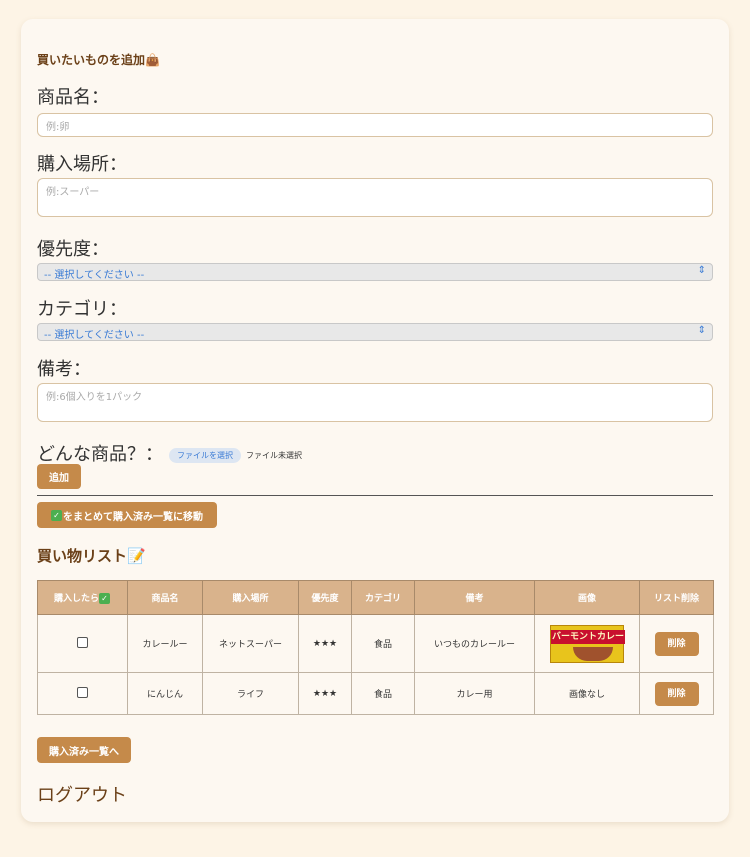  I want to click on item-name: カレールー, so click(165, 643).